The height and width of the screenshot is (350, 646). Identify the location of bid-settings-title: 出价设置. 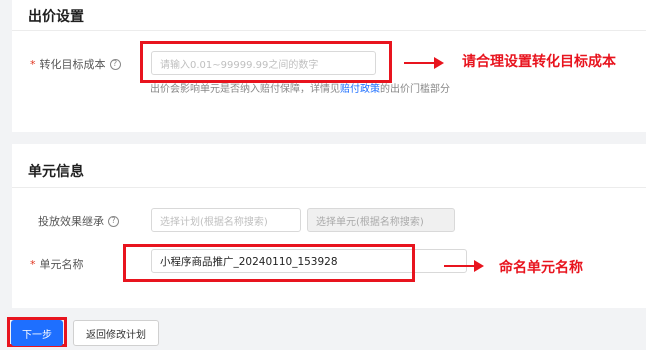
(56, 17).